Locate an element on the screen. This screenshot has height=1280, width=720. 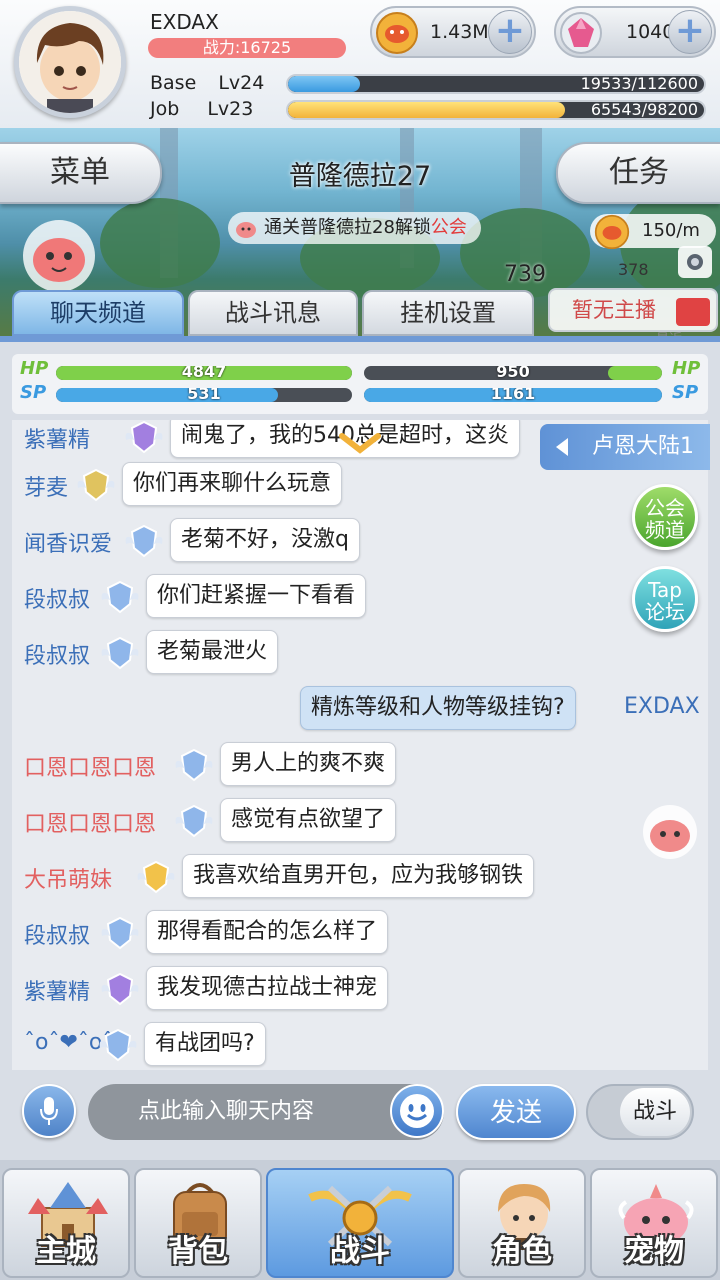
chat-message: 段叔叔 你们赶紧握一下看看 is located at coordinates (360, 596).